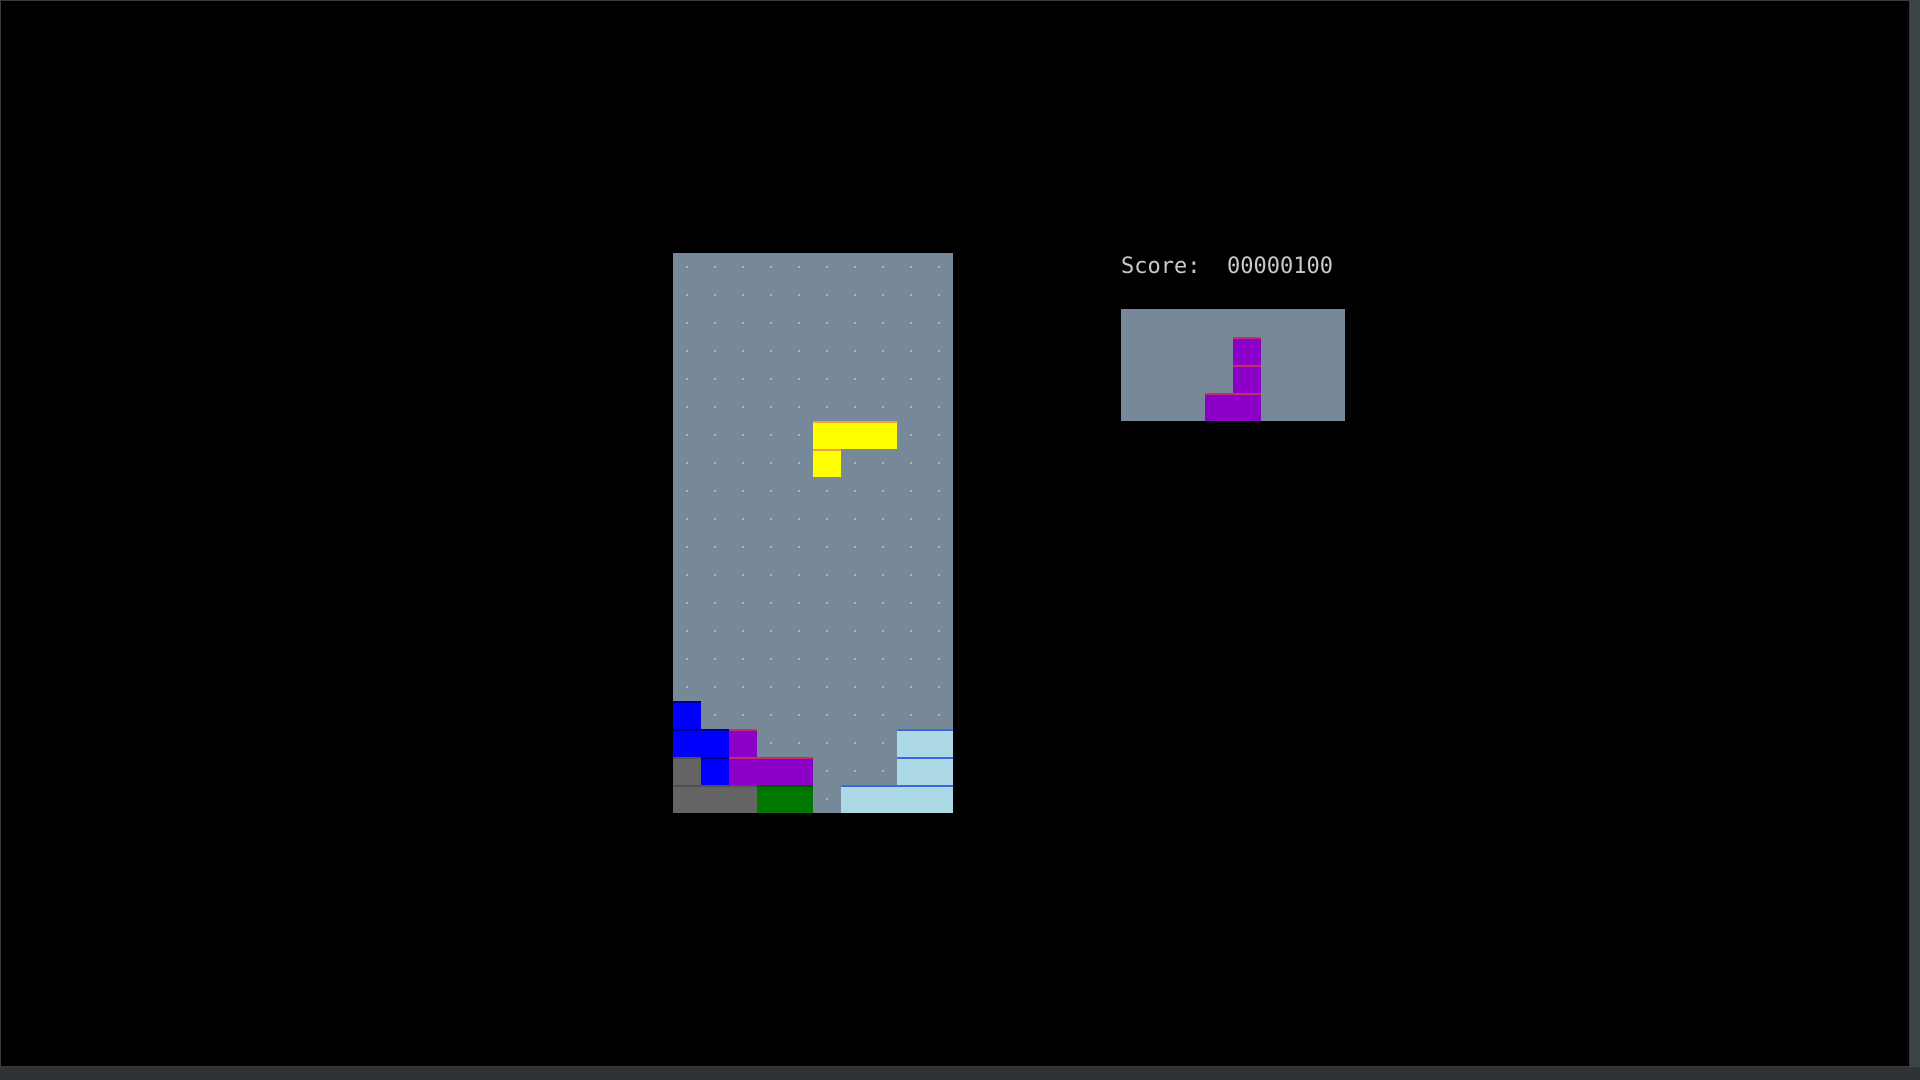  I want to click on window-edge-bottom, so click(960, 1073).